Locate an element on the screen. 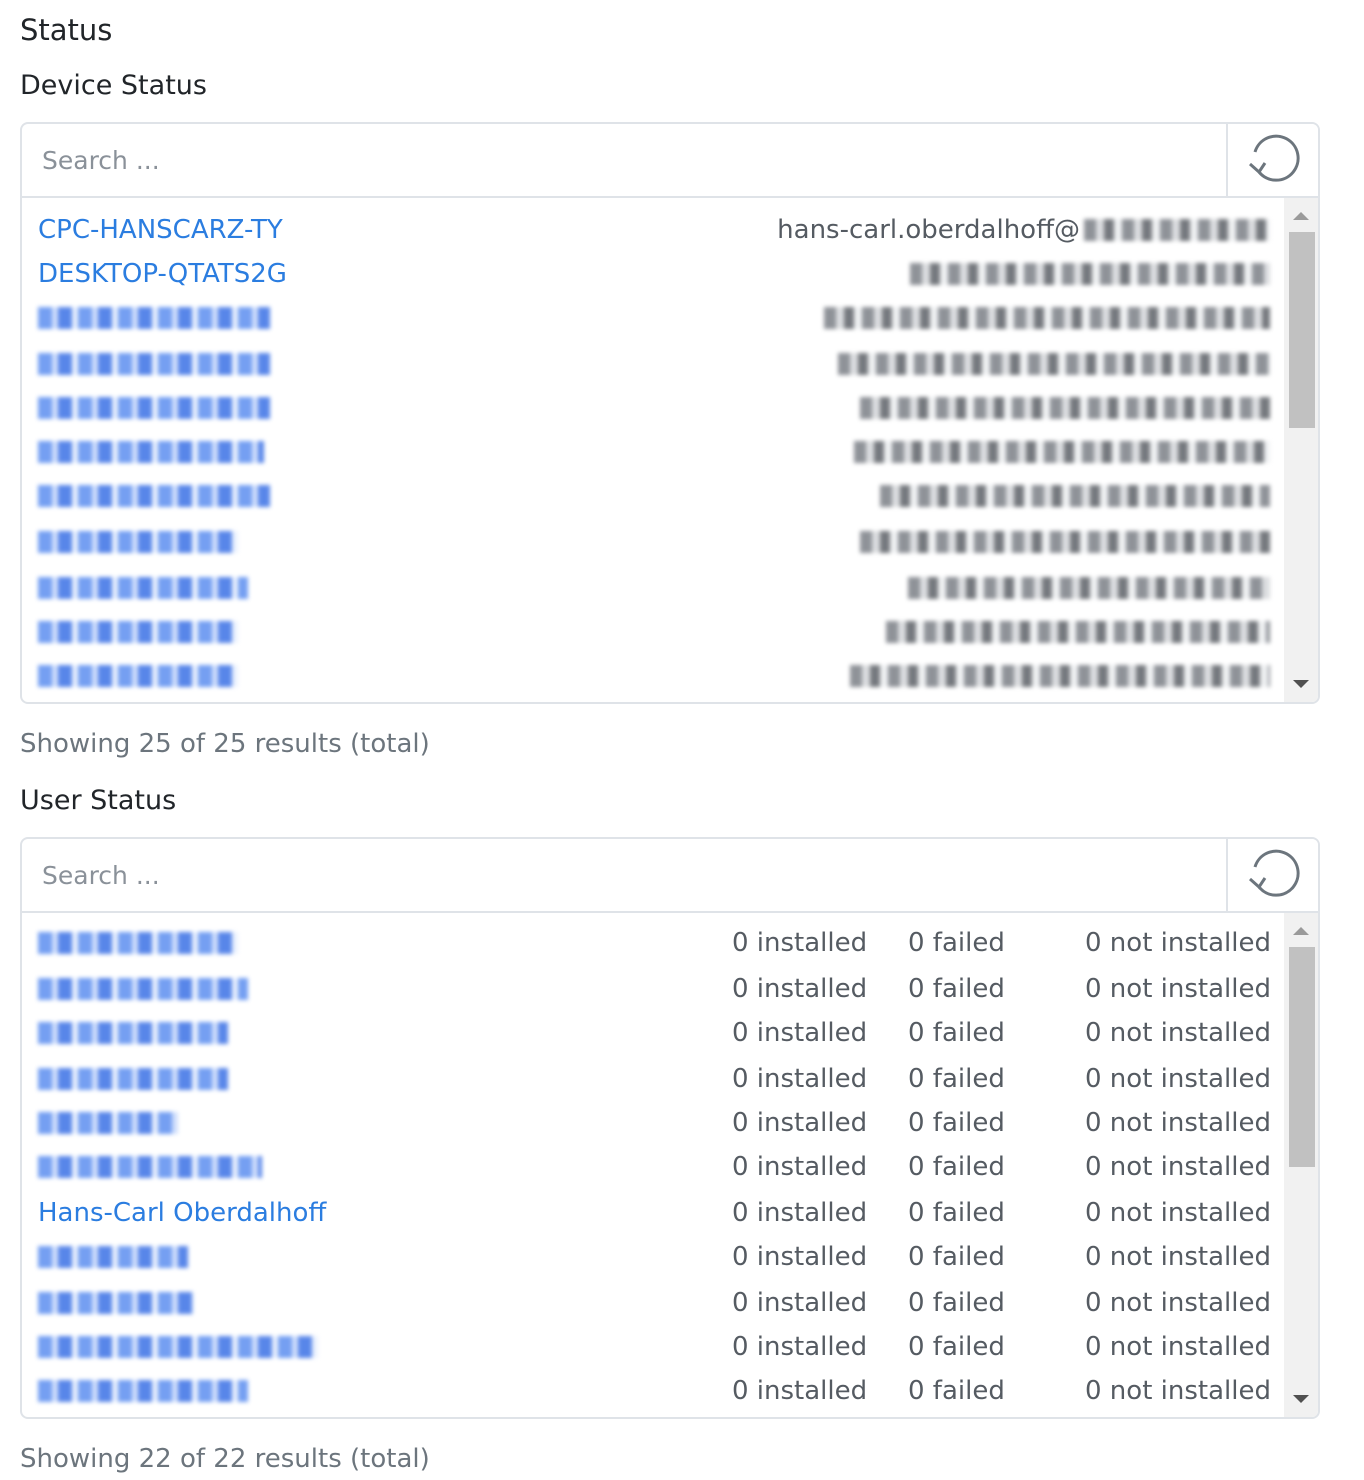 Image resolution: width=1364 pixels, height=1480 pixels. user-results-count: Showing 22 of 22 results (total) is located at coordinates (225, 1459).